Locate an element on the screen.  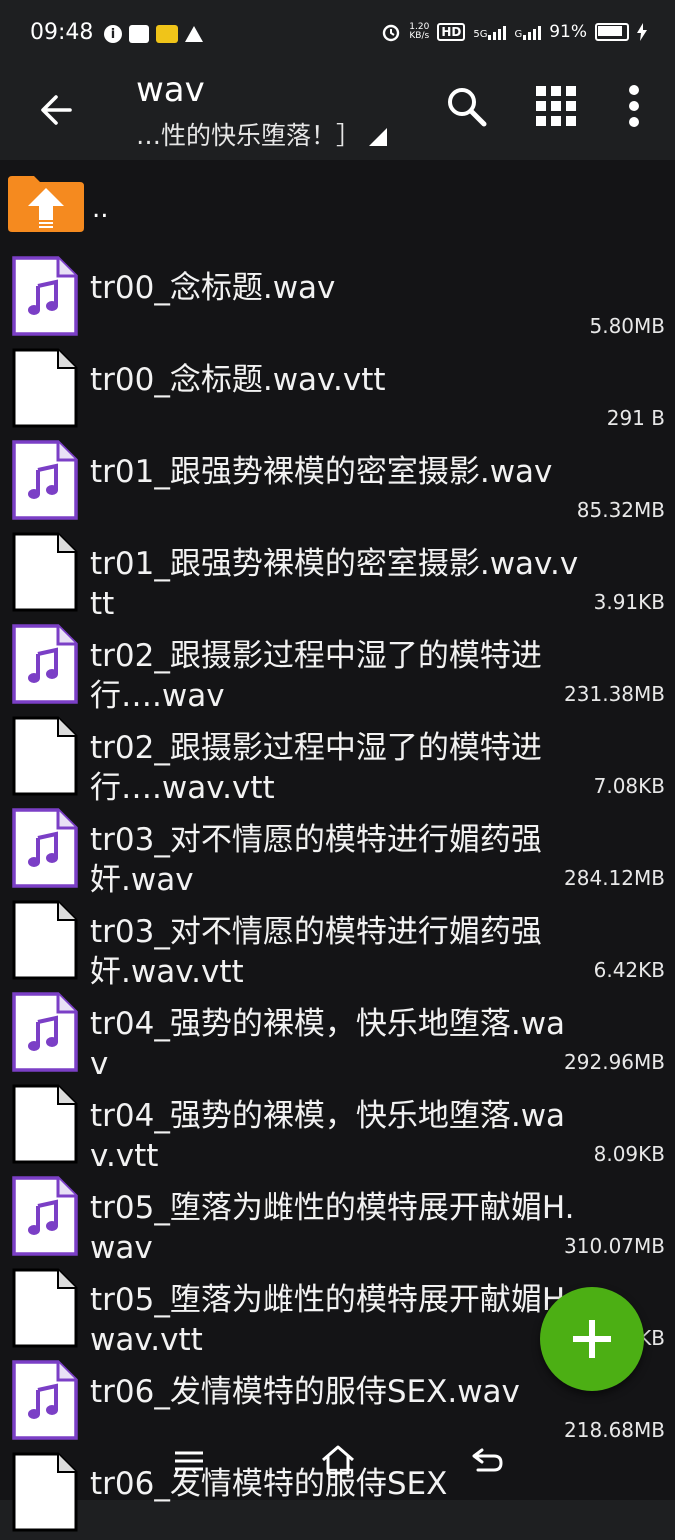
file-name: tr03_对不情愿的模特进行媚药强奸.wav.vtt is located at coordinates (316, 952).